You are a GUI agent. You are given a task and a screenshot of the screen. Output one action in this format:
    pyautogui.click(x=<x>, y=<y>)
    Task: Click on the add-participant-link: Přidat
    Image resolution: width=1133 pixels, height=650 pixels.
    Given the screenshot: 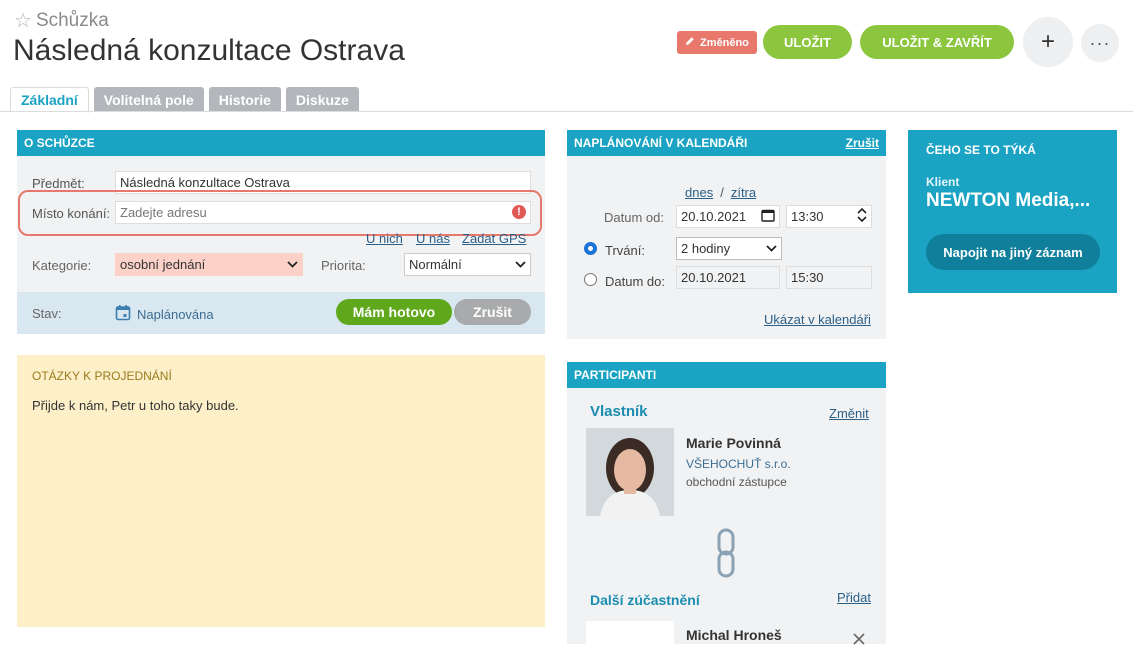 What is the action you would take?
    pyautogui.click(x=854, y=597)
    